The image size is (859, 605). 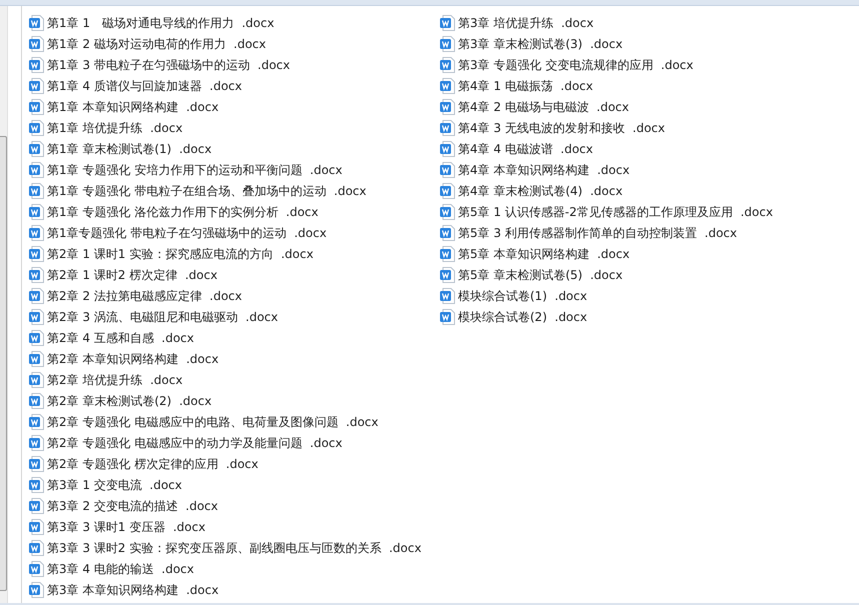 I want to click on scrollbar-thumb, so click(x=3, y=363).